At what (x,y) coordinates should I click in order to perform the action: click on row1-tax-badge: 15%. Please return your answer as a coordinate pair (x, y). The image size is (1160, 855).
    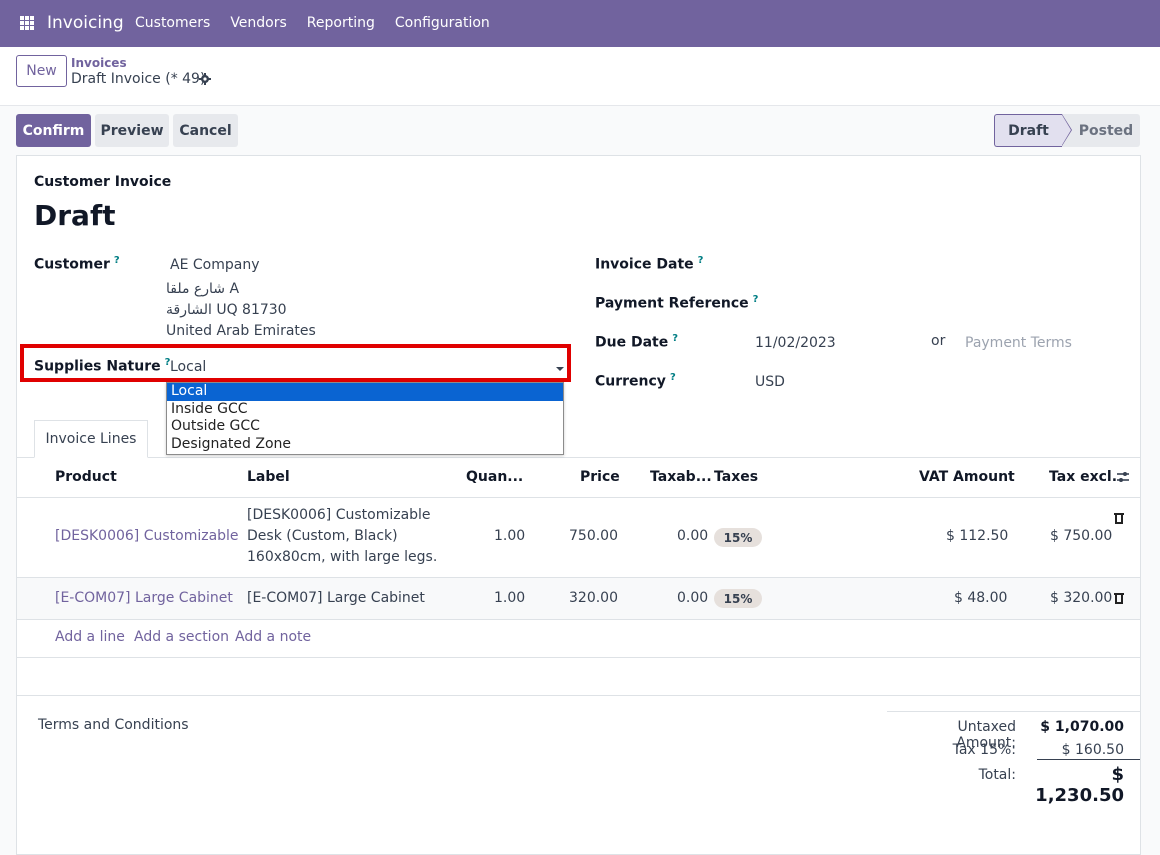
    Looking at the image, I should click on (738, 537).